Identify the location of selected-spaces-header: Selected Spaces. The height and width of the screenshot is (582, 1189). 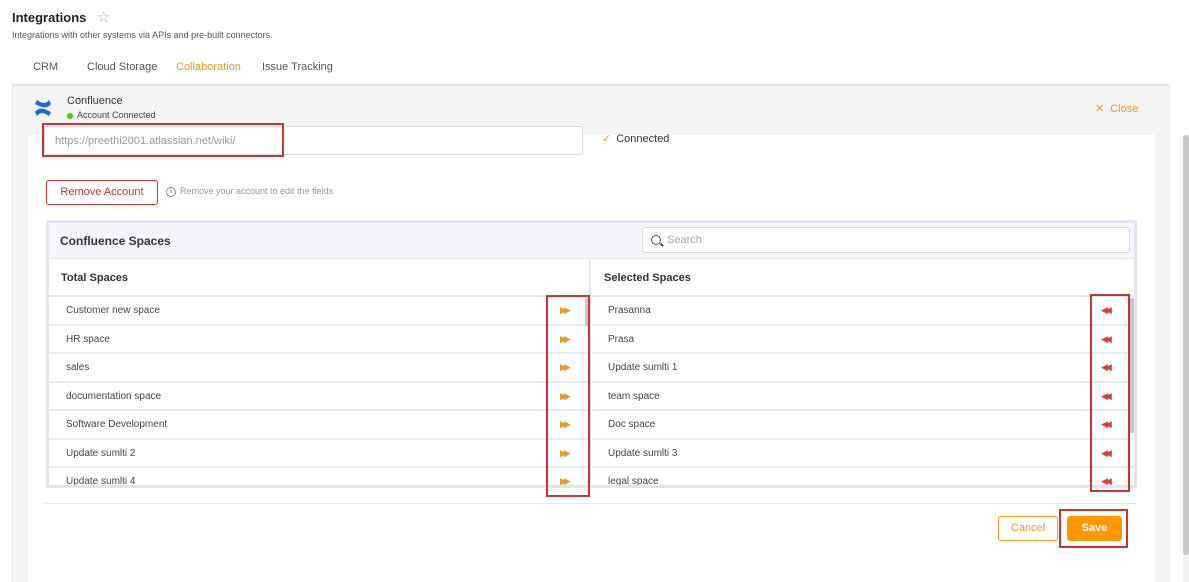
(863, 278).